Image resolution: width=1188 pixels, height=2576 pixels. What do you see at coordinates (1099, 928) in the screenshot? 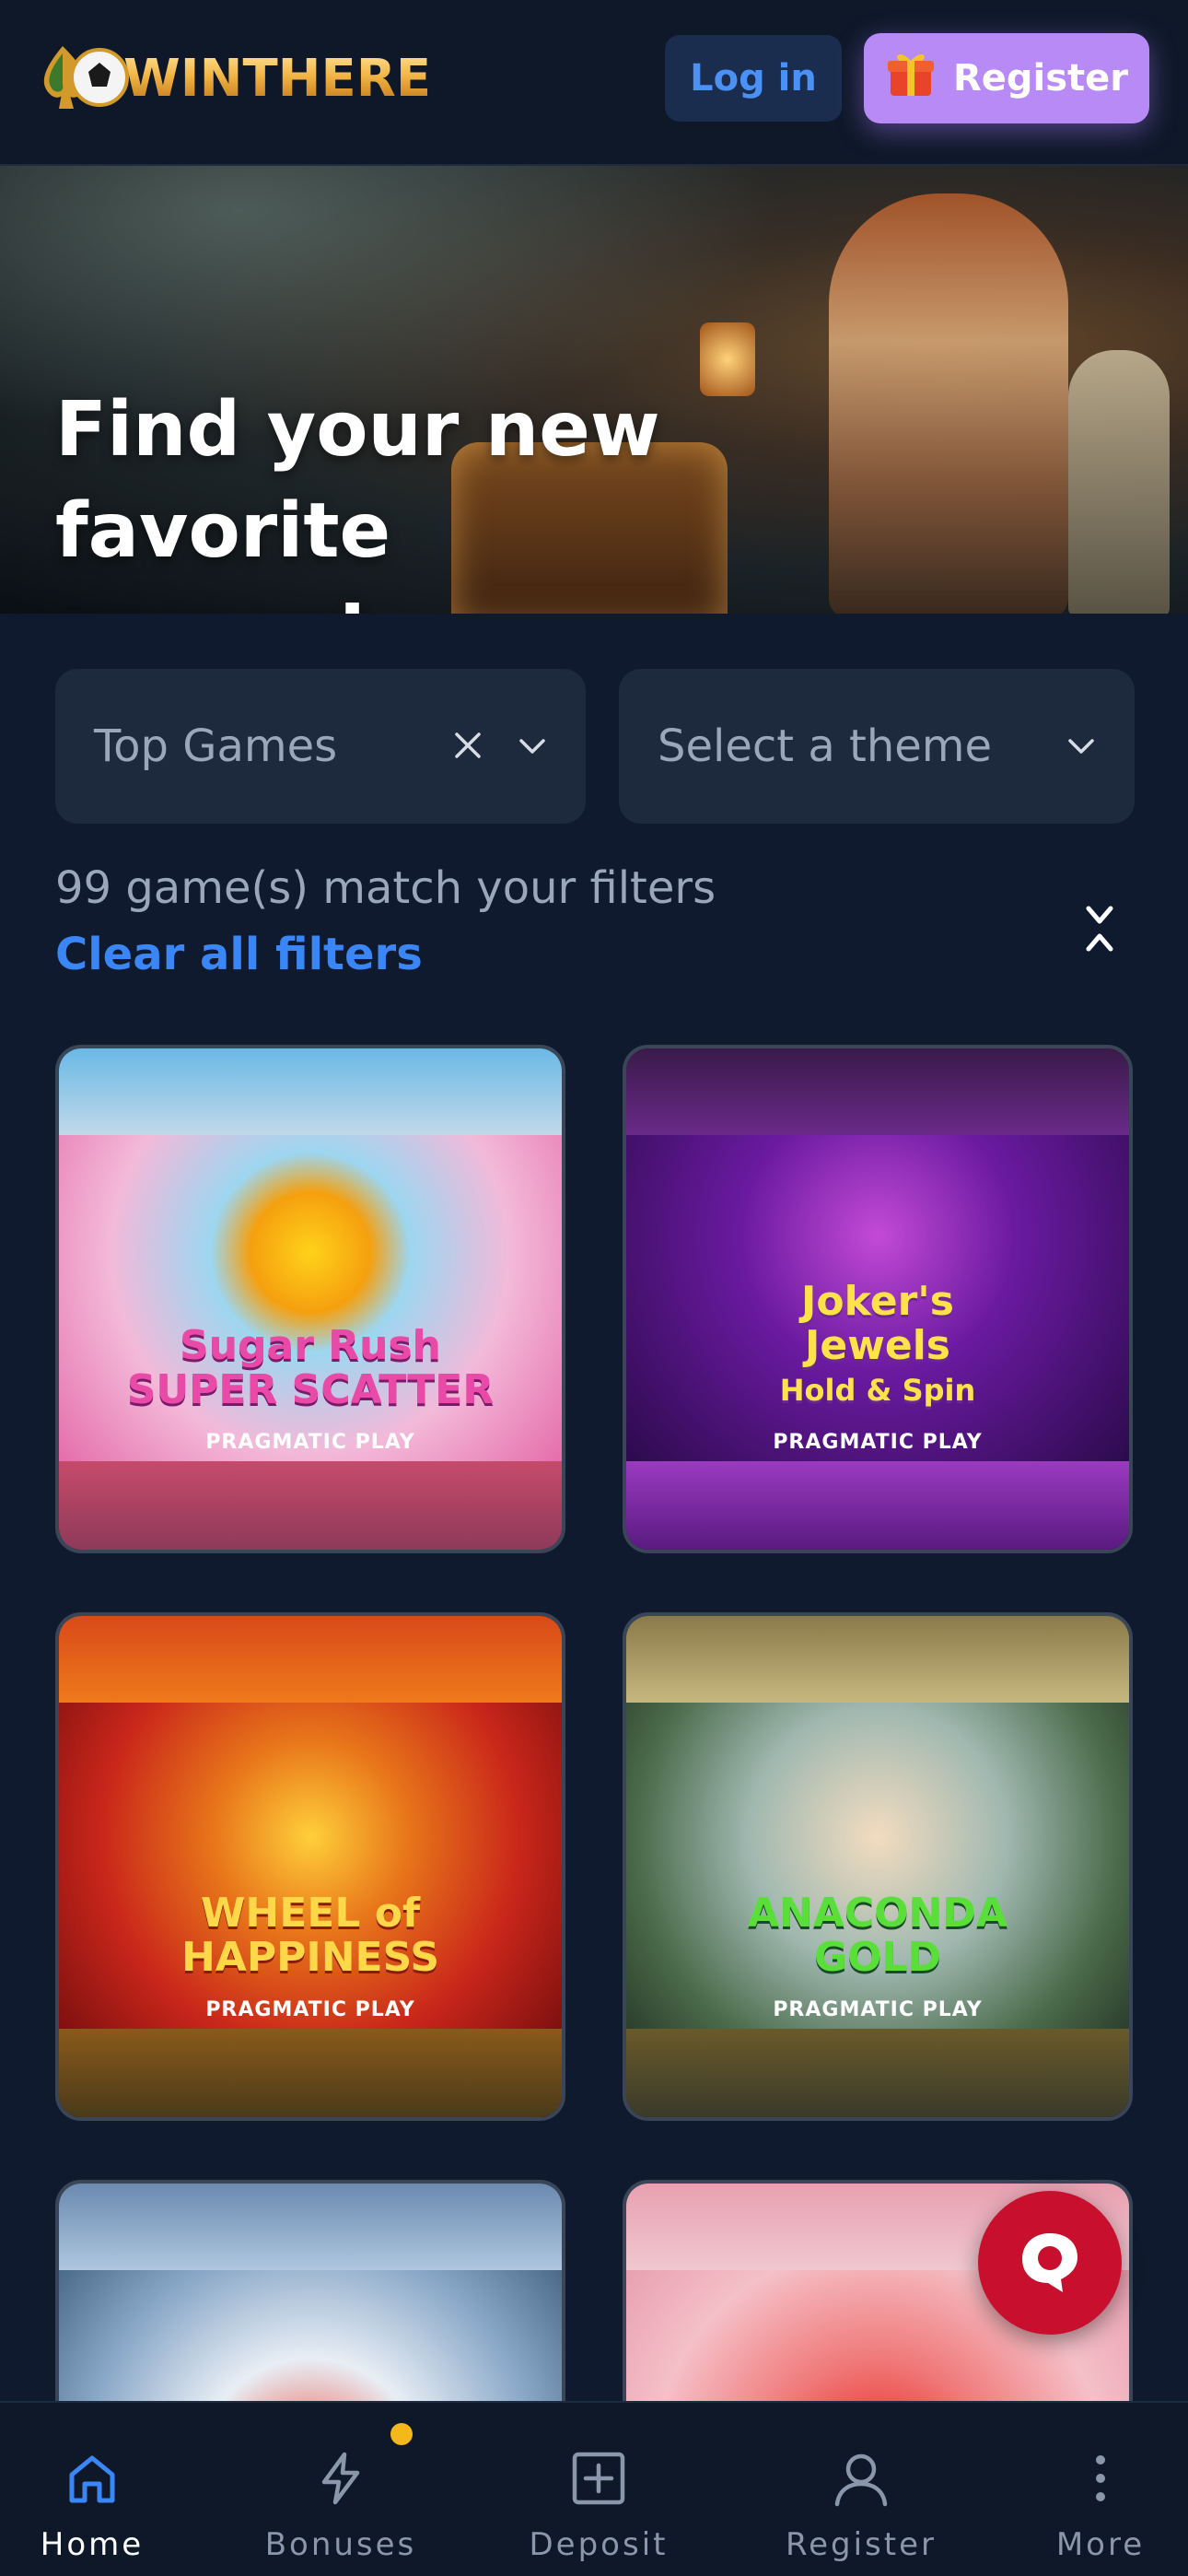
I see `collapse-icon` at bounding box center [1099, 928].